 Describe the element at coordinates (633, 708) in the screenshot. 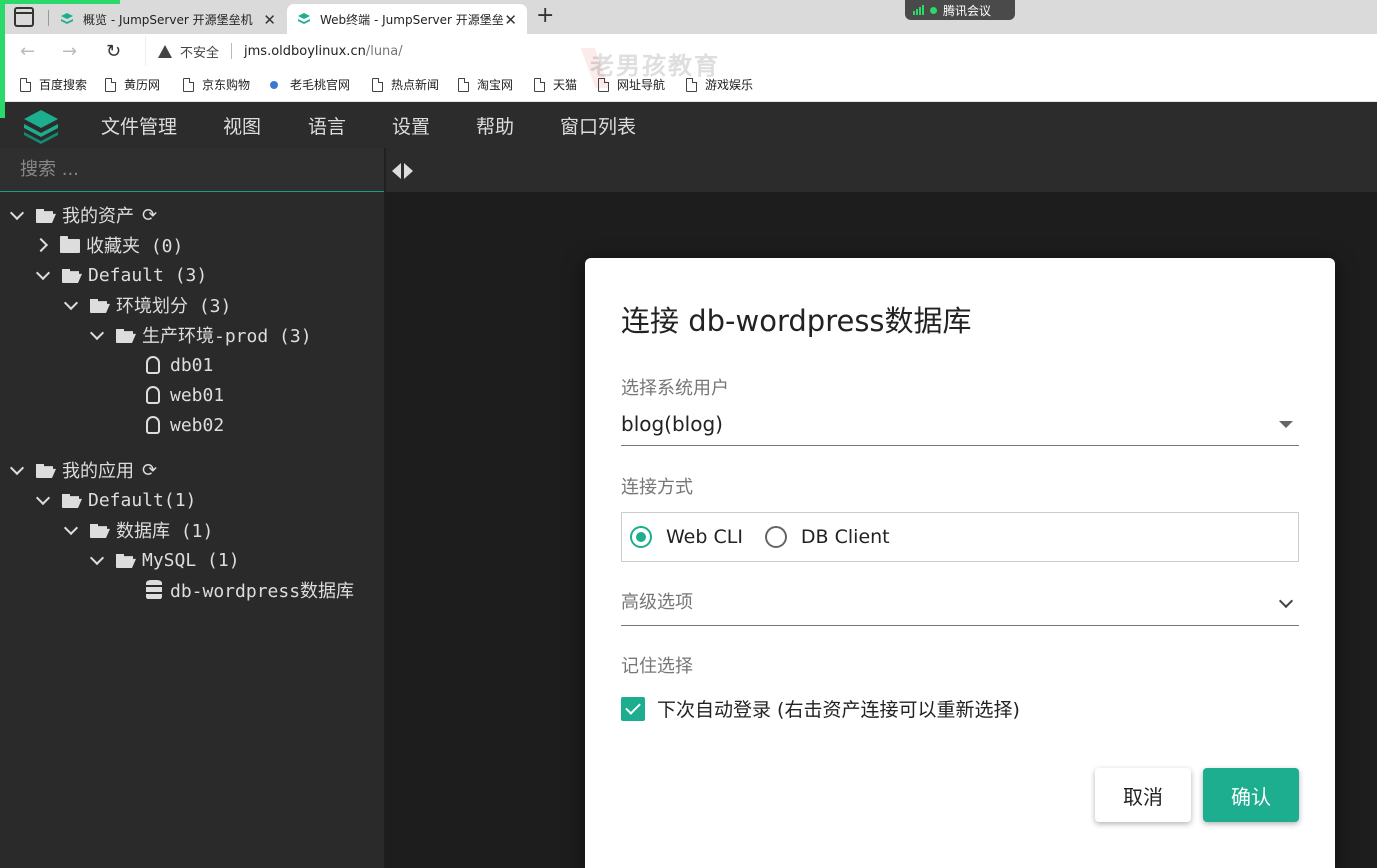

I see `auto-login-checkbox` at that location.